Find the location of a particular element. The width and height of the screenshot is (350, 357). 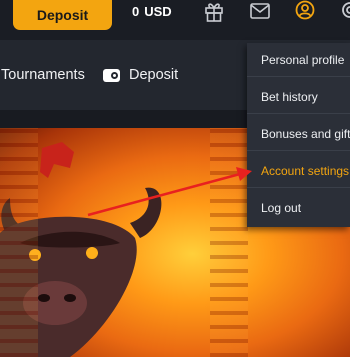

nav-link-deposit: Deposit is located at coordinates (140, 75).